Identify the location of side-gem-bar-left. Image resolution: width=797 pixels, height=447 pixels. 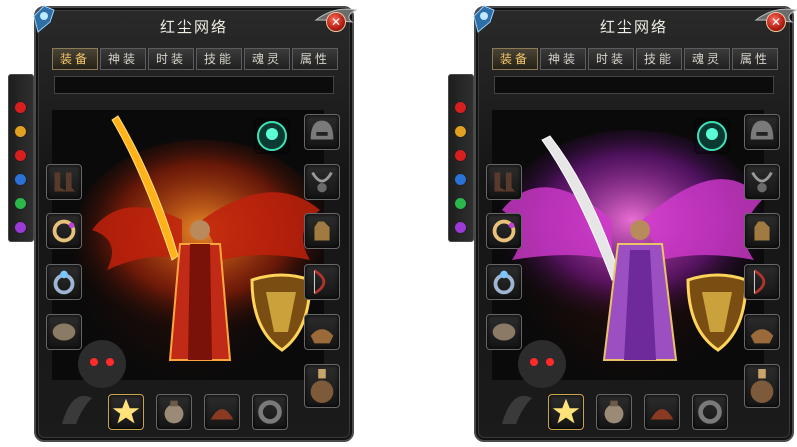
(21, 158).